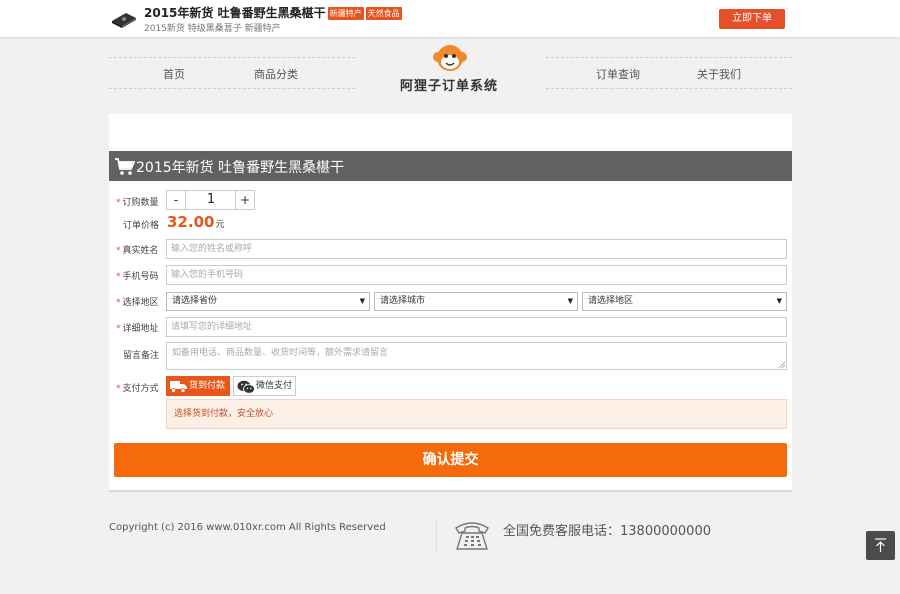  Describe the element at coordinates (607, 531) in the screenshot. I see `hotline-text: 全国免费客服电话：13800000000` at that location.